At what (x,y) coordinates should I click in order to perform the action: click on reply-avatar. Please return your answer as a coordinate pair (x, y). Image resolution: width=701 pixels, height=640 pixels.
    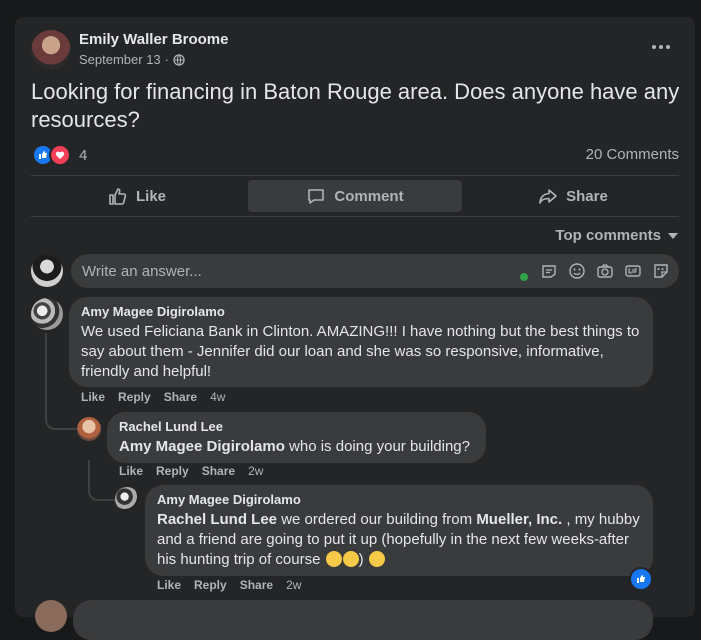
    Looking at the image, I should click on (89, 429).